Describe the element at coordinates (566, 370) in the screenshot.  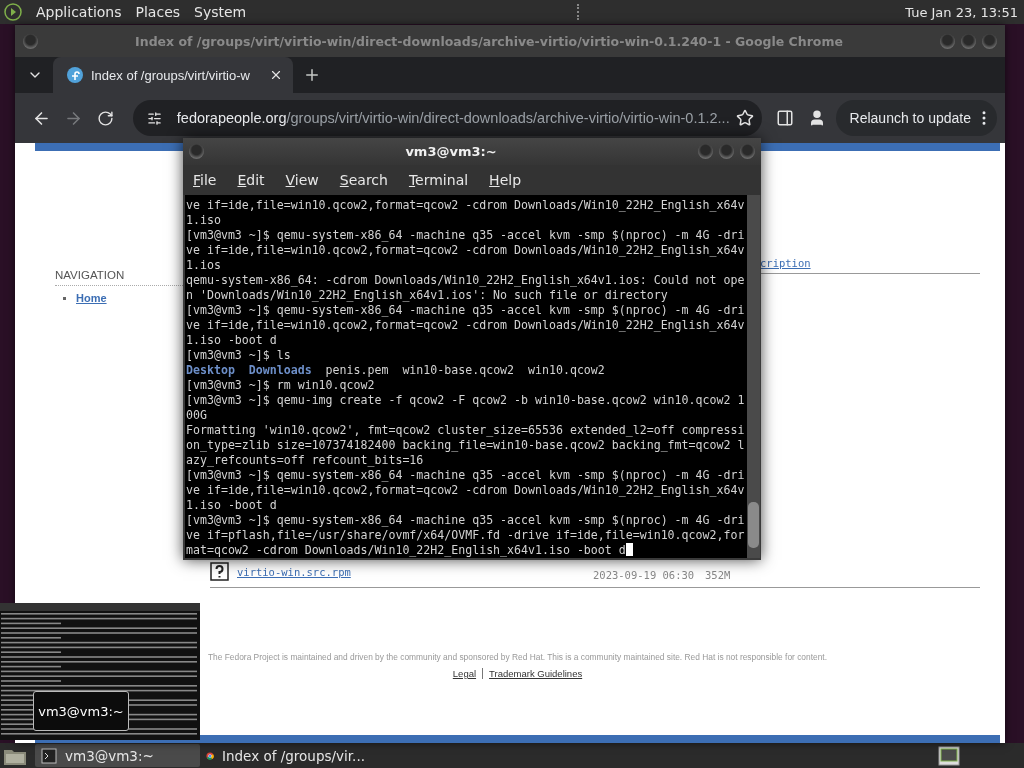
I see `file-name: win10.qcow2` at that location.